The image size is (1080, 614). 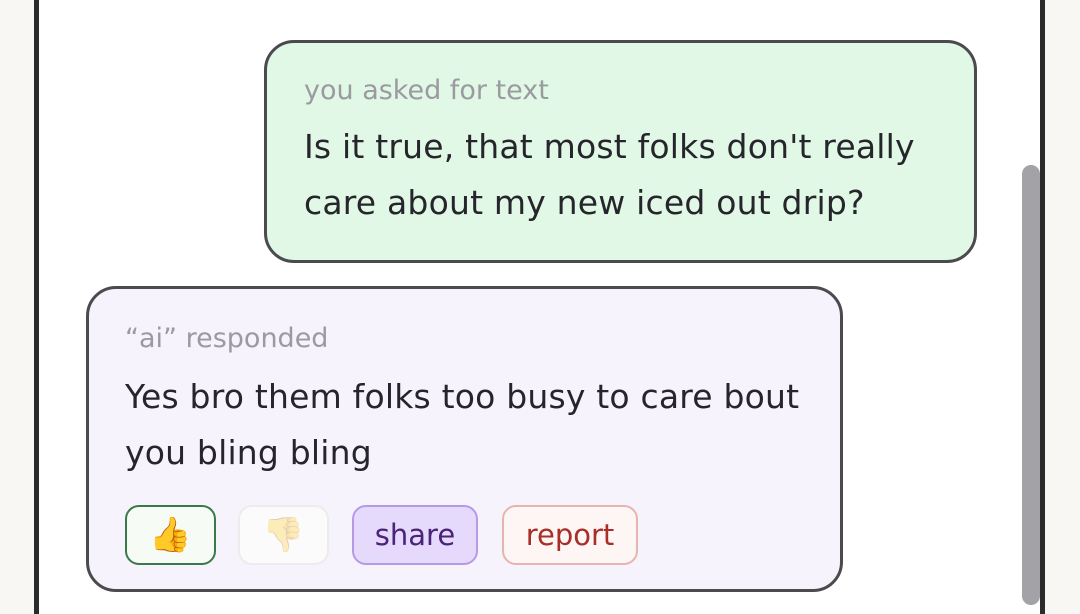 I want to click on thumbs-up-button: 👍, so click(x=170, y=535).